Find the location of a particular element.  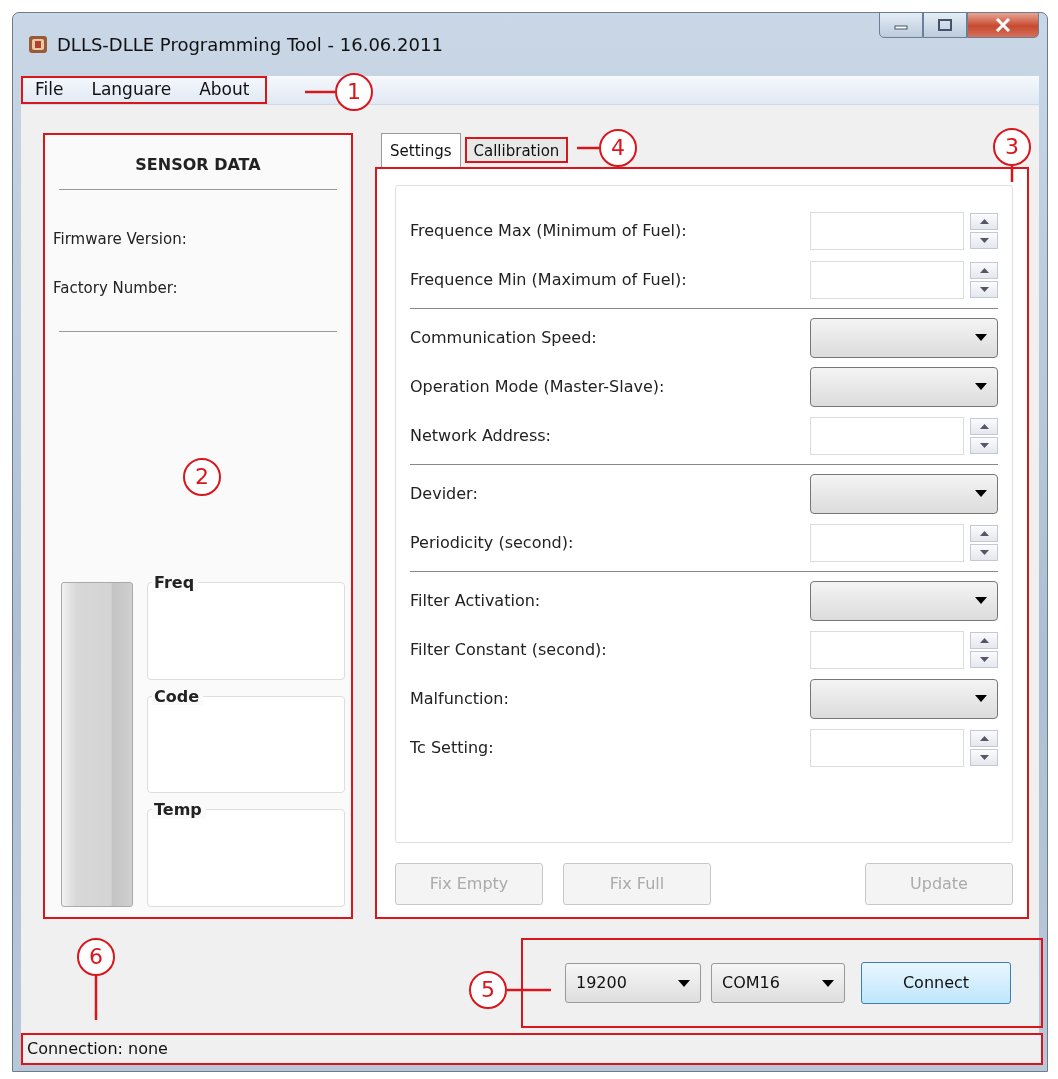

maximize-icon is located at coordinates (945, 25).